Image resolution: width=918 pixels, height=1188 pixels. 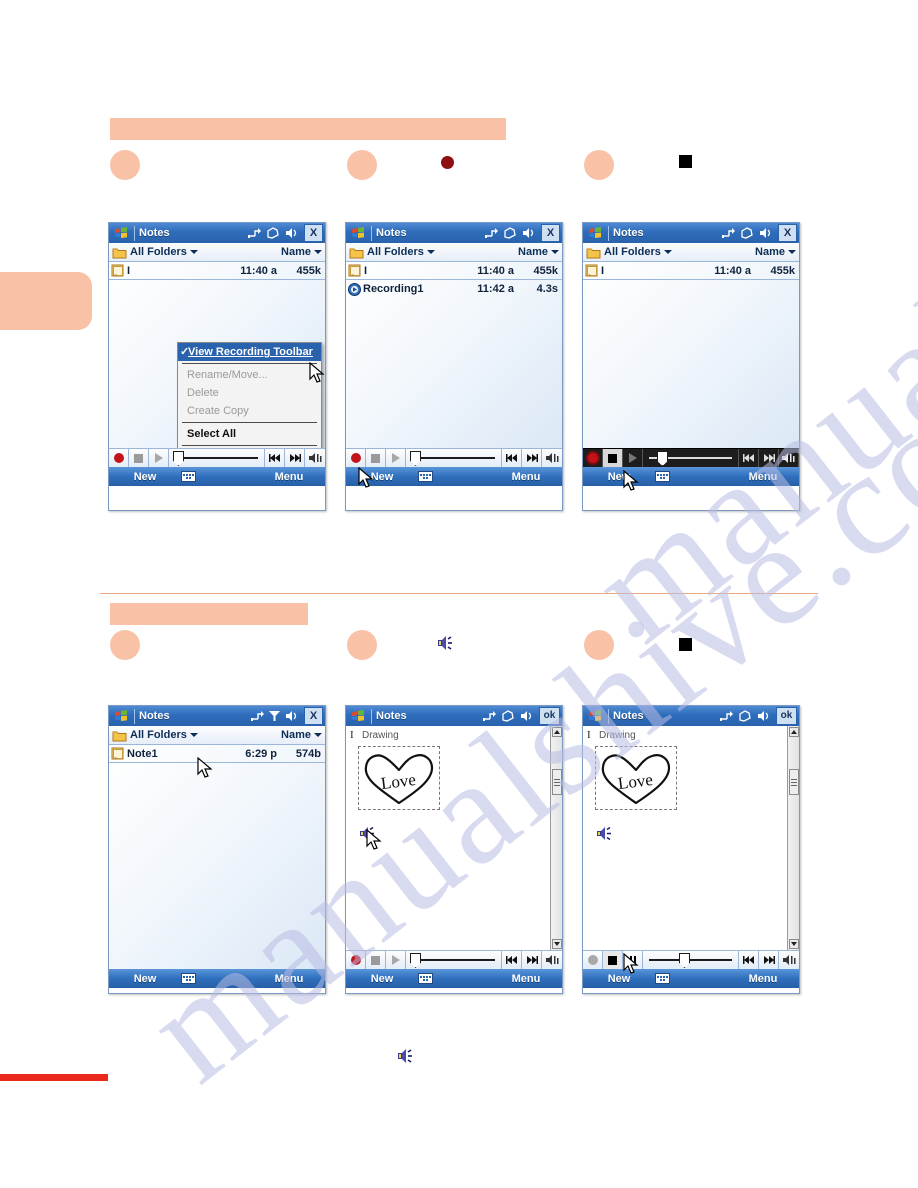 What do you see at coordinates (454, 289) in the screenshot?
I see `table-row: Recording1 11:42 a 4.3s` at bounding box center [454, 289].